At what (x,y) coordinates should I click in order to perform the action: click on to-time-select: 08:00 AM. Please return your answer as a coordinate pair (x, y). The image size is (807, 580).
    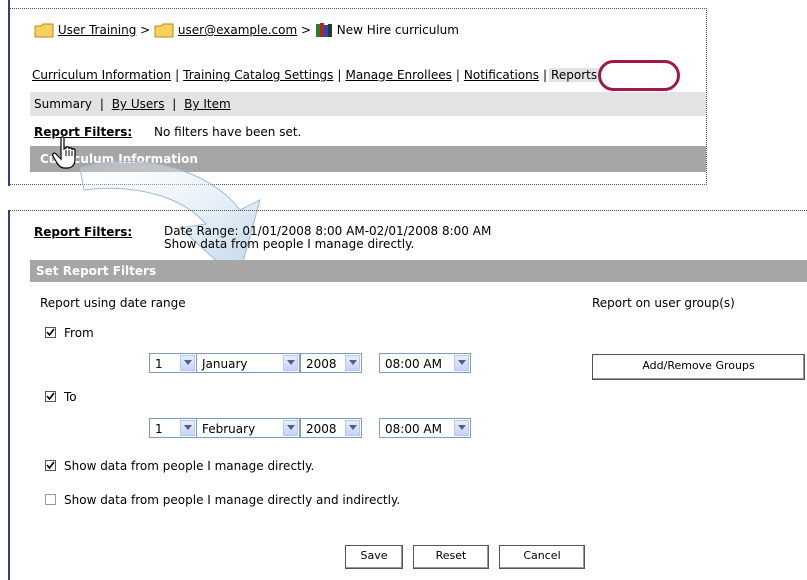
    Looking at the image, I should click on (425, 428).